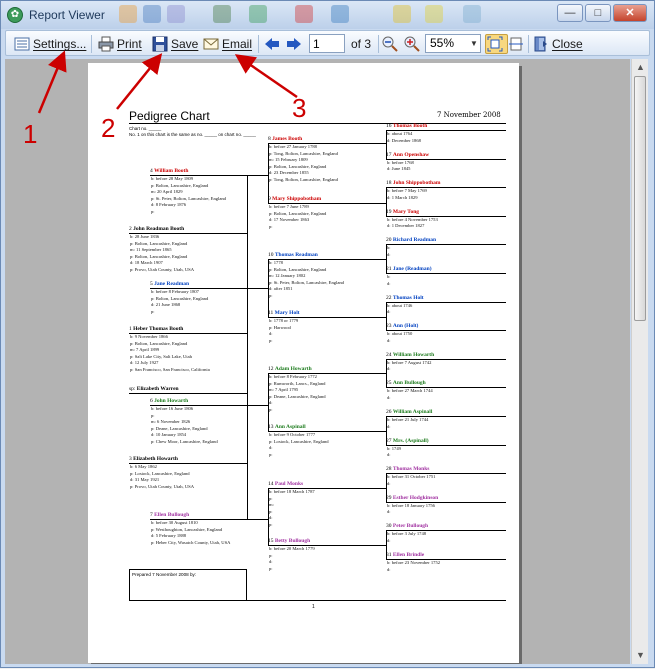  I want to click on person-p1: 1 Heber Thomas Booth, so click(156, 329).